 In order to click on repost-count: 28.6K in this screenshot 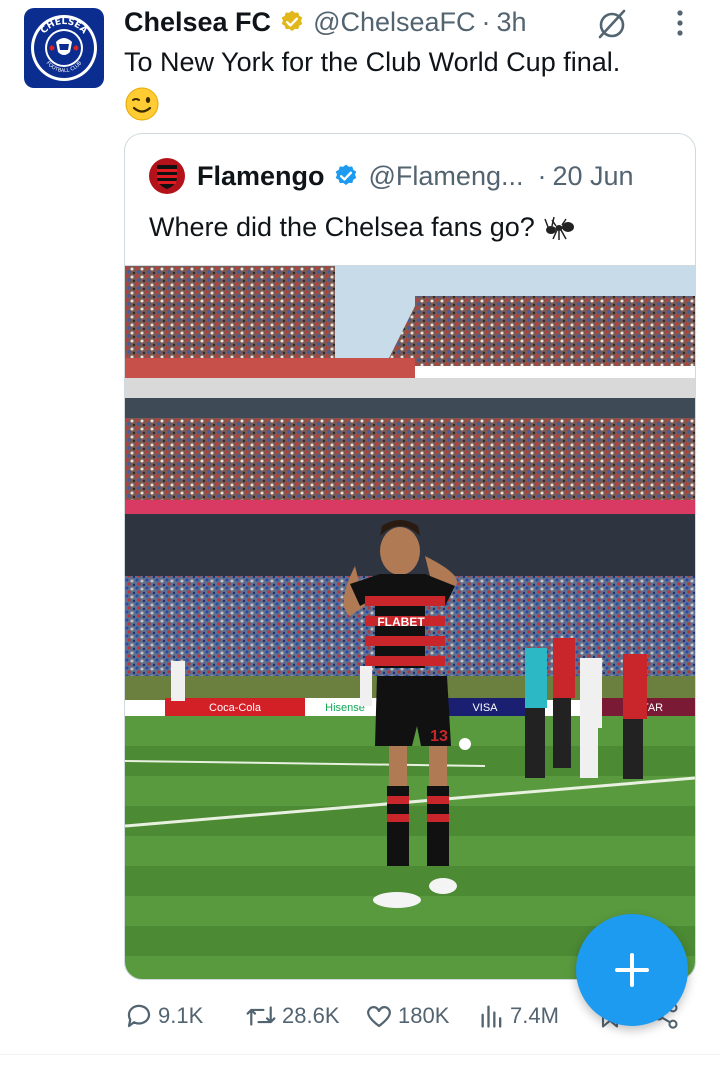, I will do `click(311, 1015)`.